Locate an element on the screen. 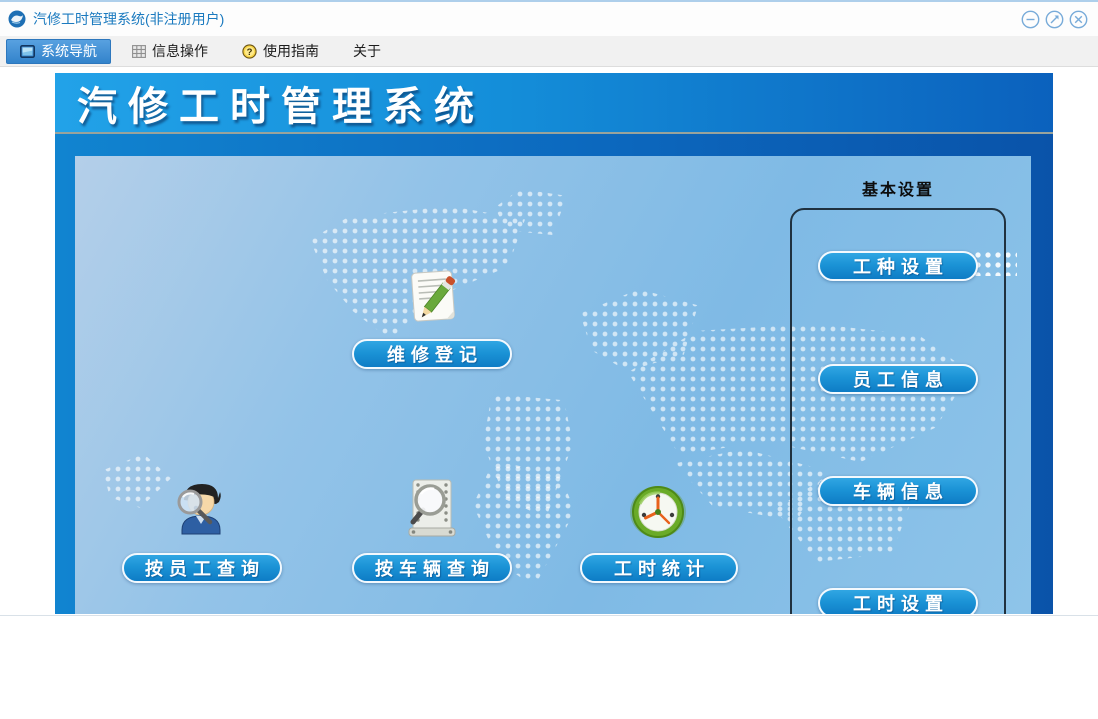  basic-settings-title: 基本设置 is located at coordinates (897, 190).